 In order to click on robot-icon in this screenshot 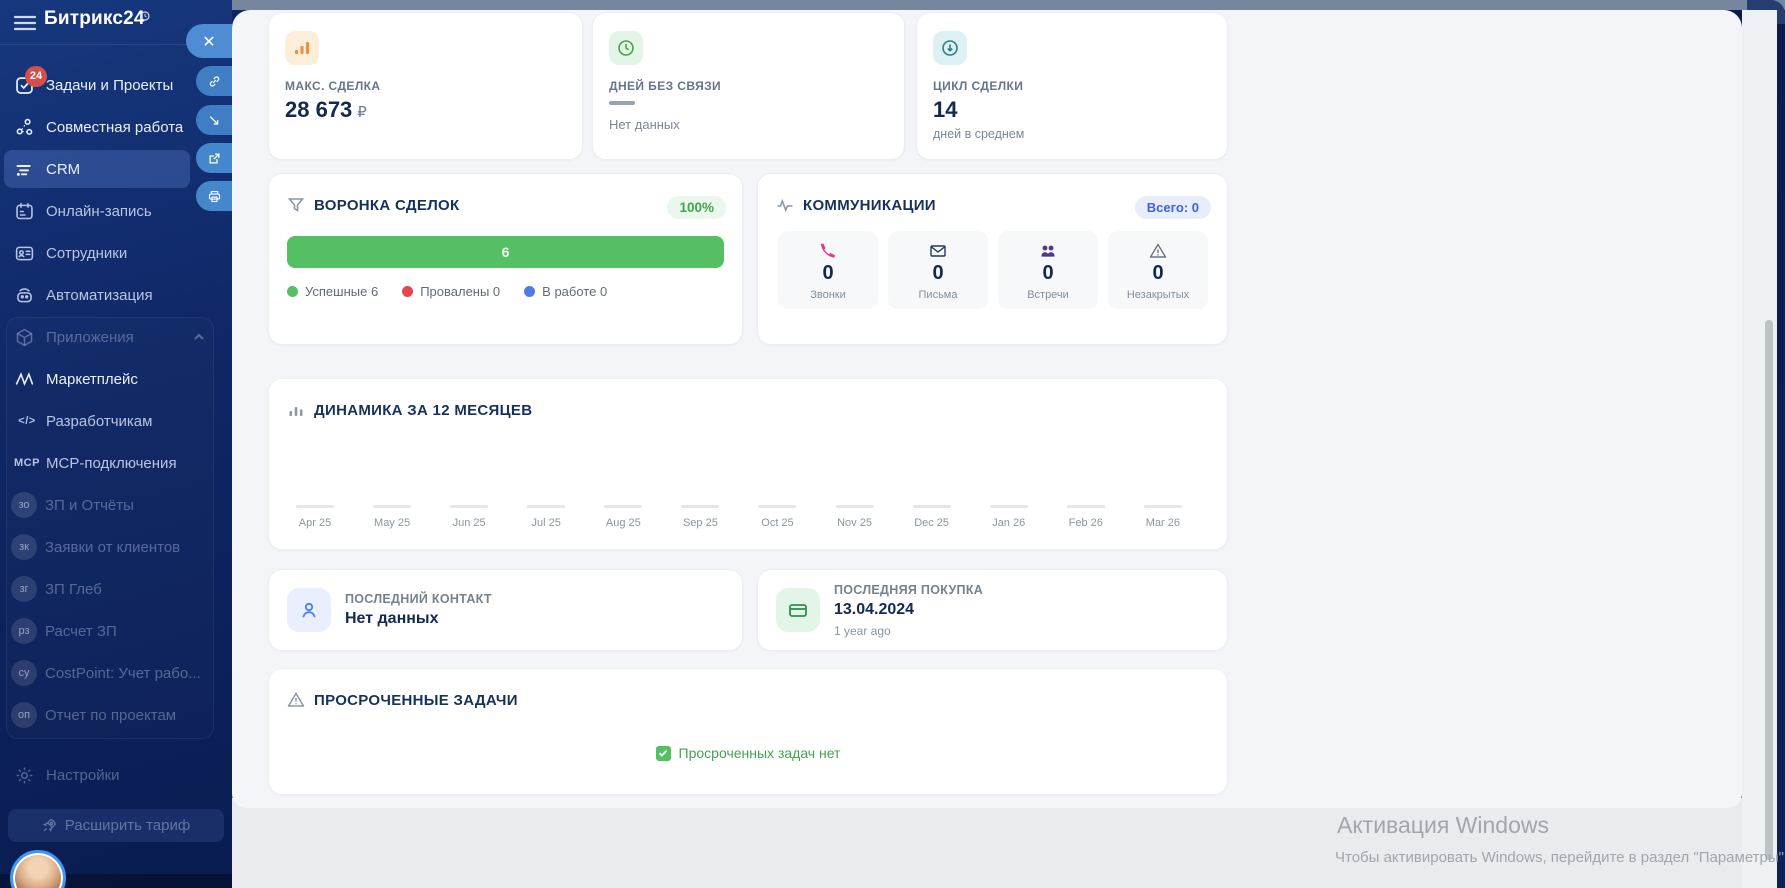, I will do `click(24, 295)`.